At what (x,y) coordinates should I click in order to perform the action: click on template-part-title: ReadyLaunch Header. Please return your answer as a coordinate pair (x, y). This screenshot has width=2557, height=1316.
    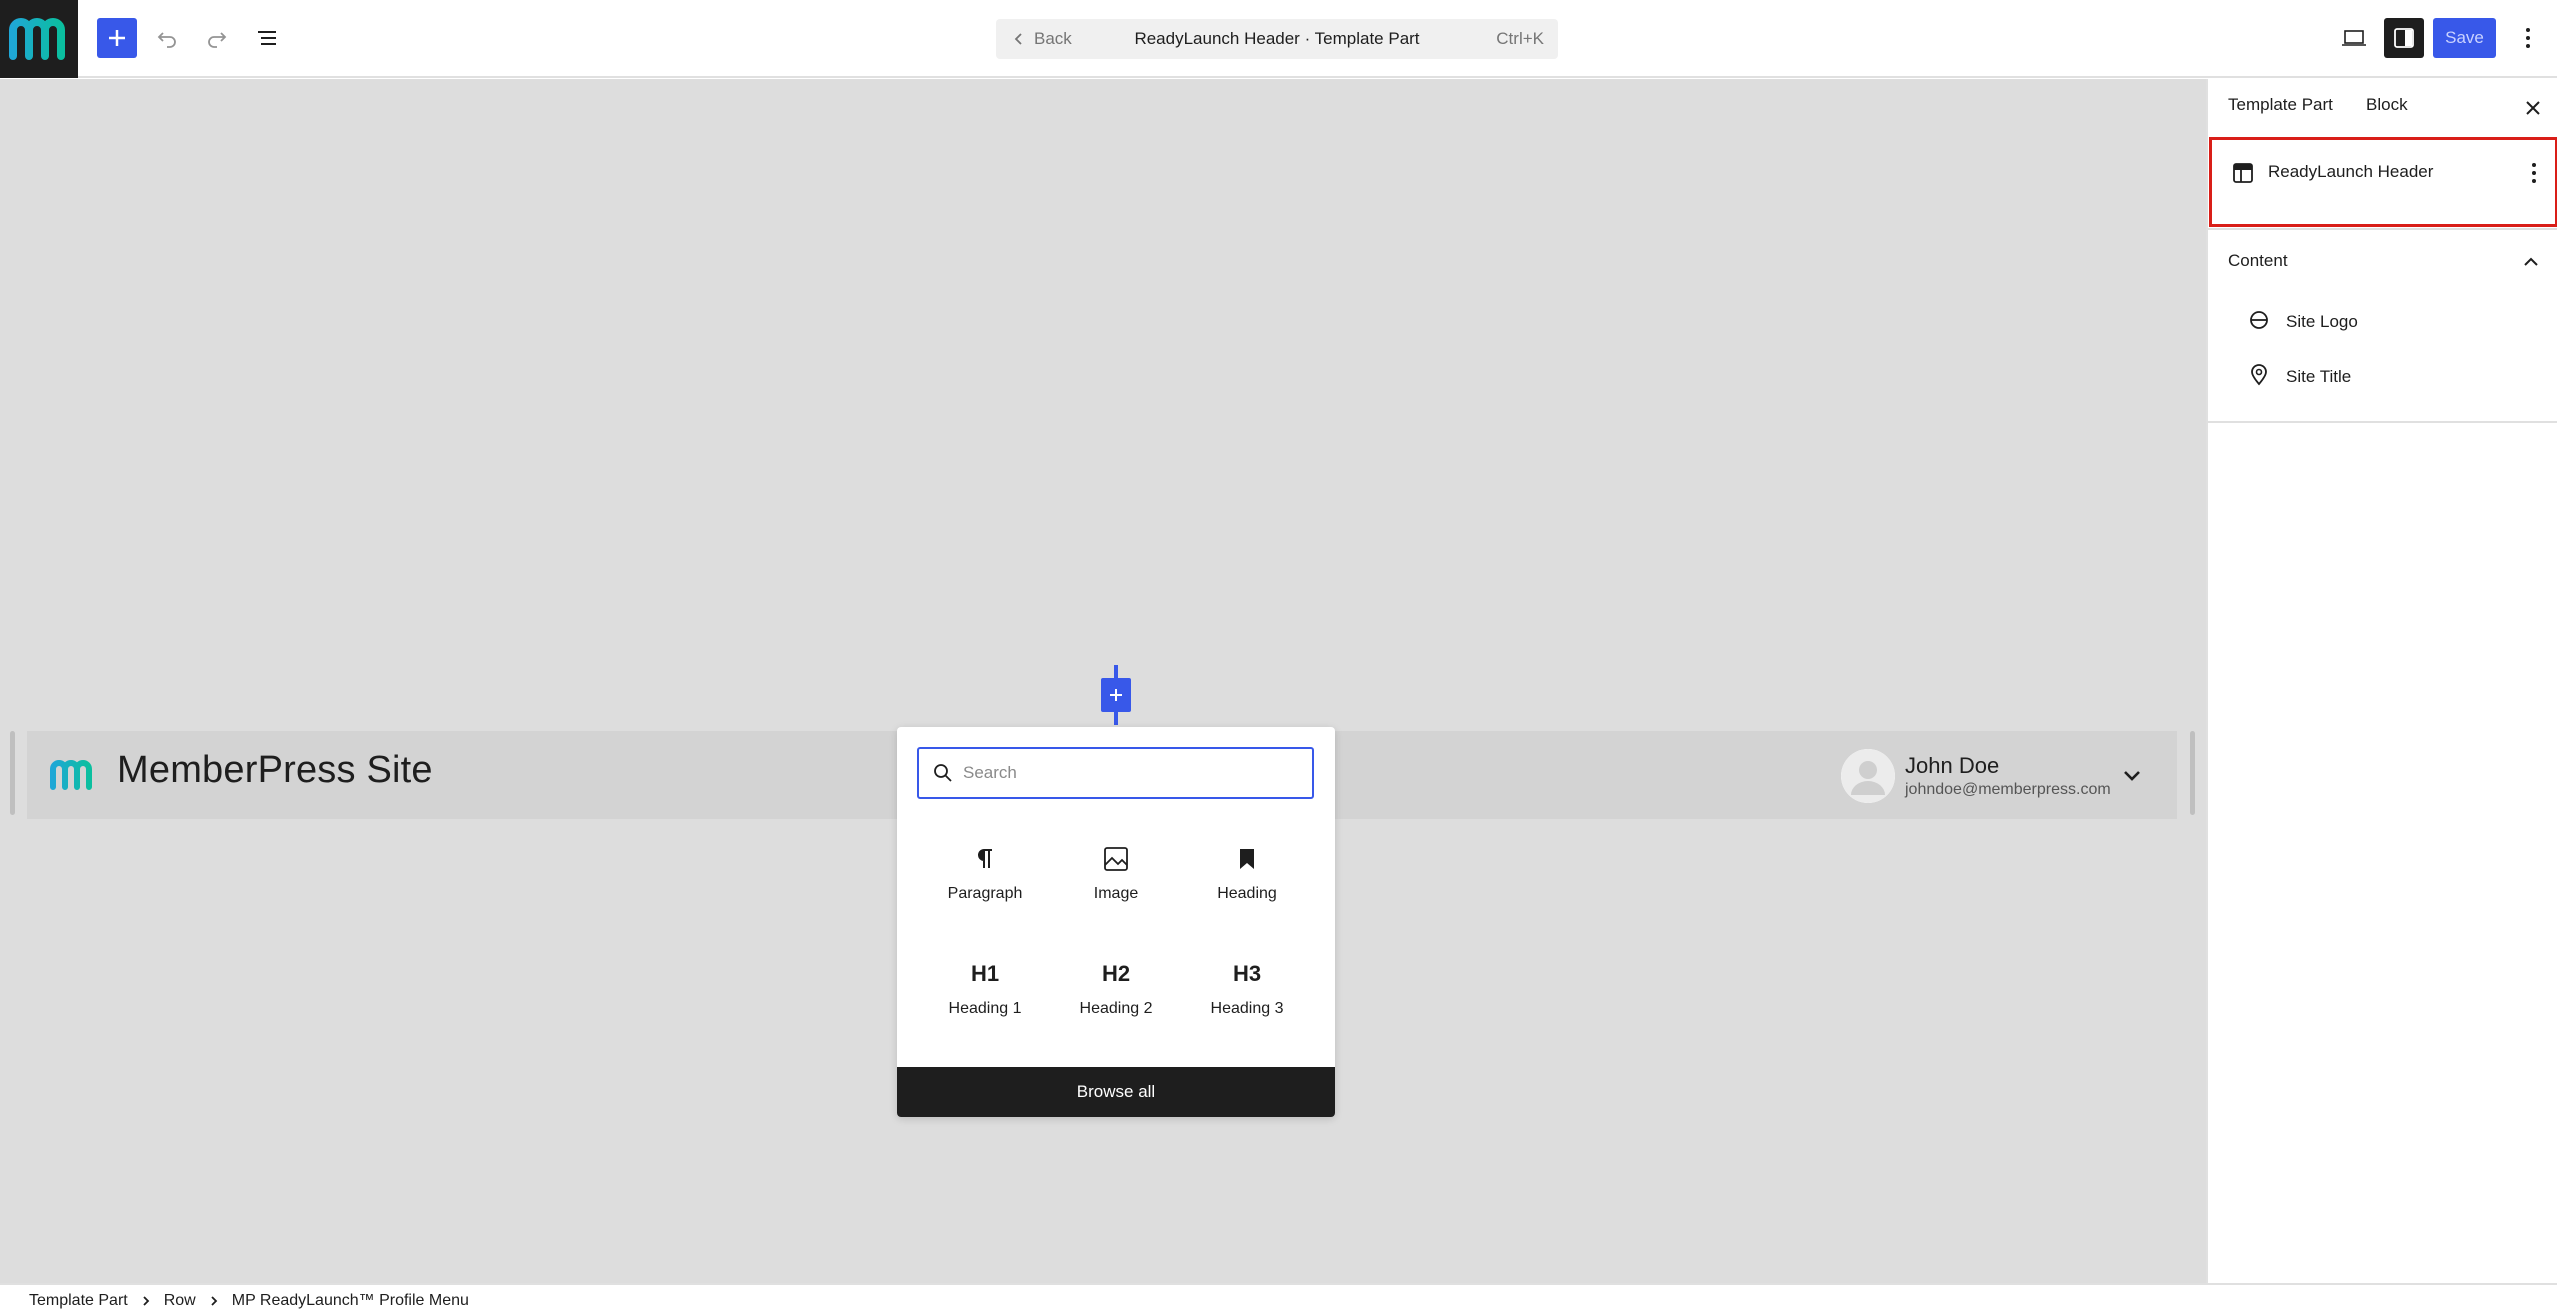
    Looking at the image, I should click on (2351, 171).